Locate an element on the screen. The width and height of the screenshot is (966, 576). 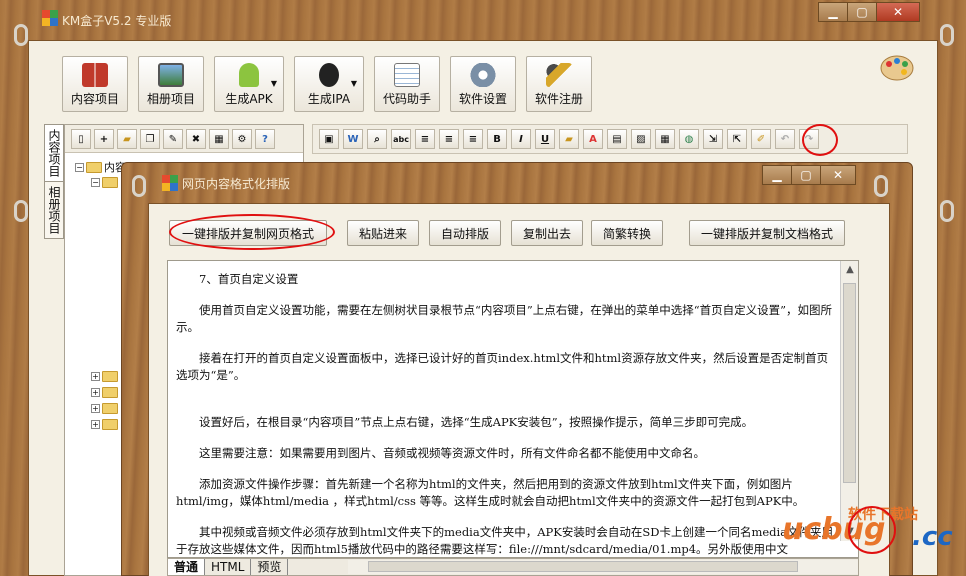
dialog-close-button: ✕ is located at coordinates (838, 175).